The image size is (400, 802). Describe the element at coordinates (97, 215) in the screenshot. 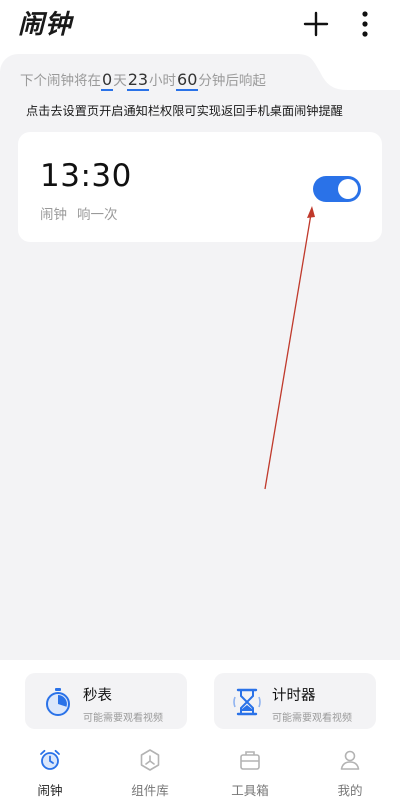

I see `alarm-repeat: 响一次` at that location.